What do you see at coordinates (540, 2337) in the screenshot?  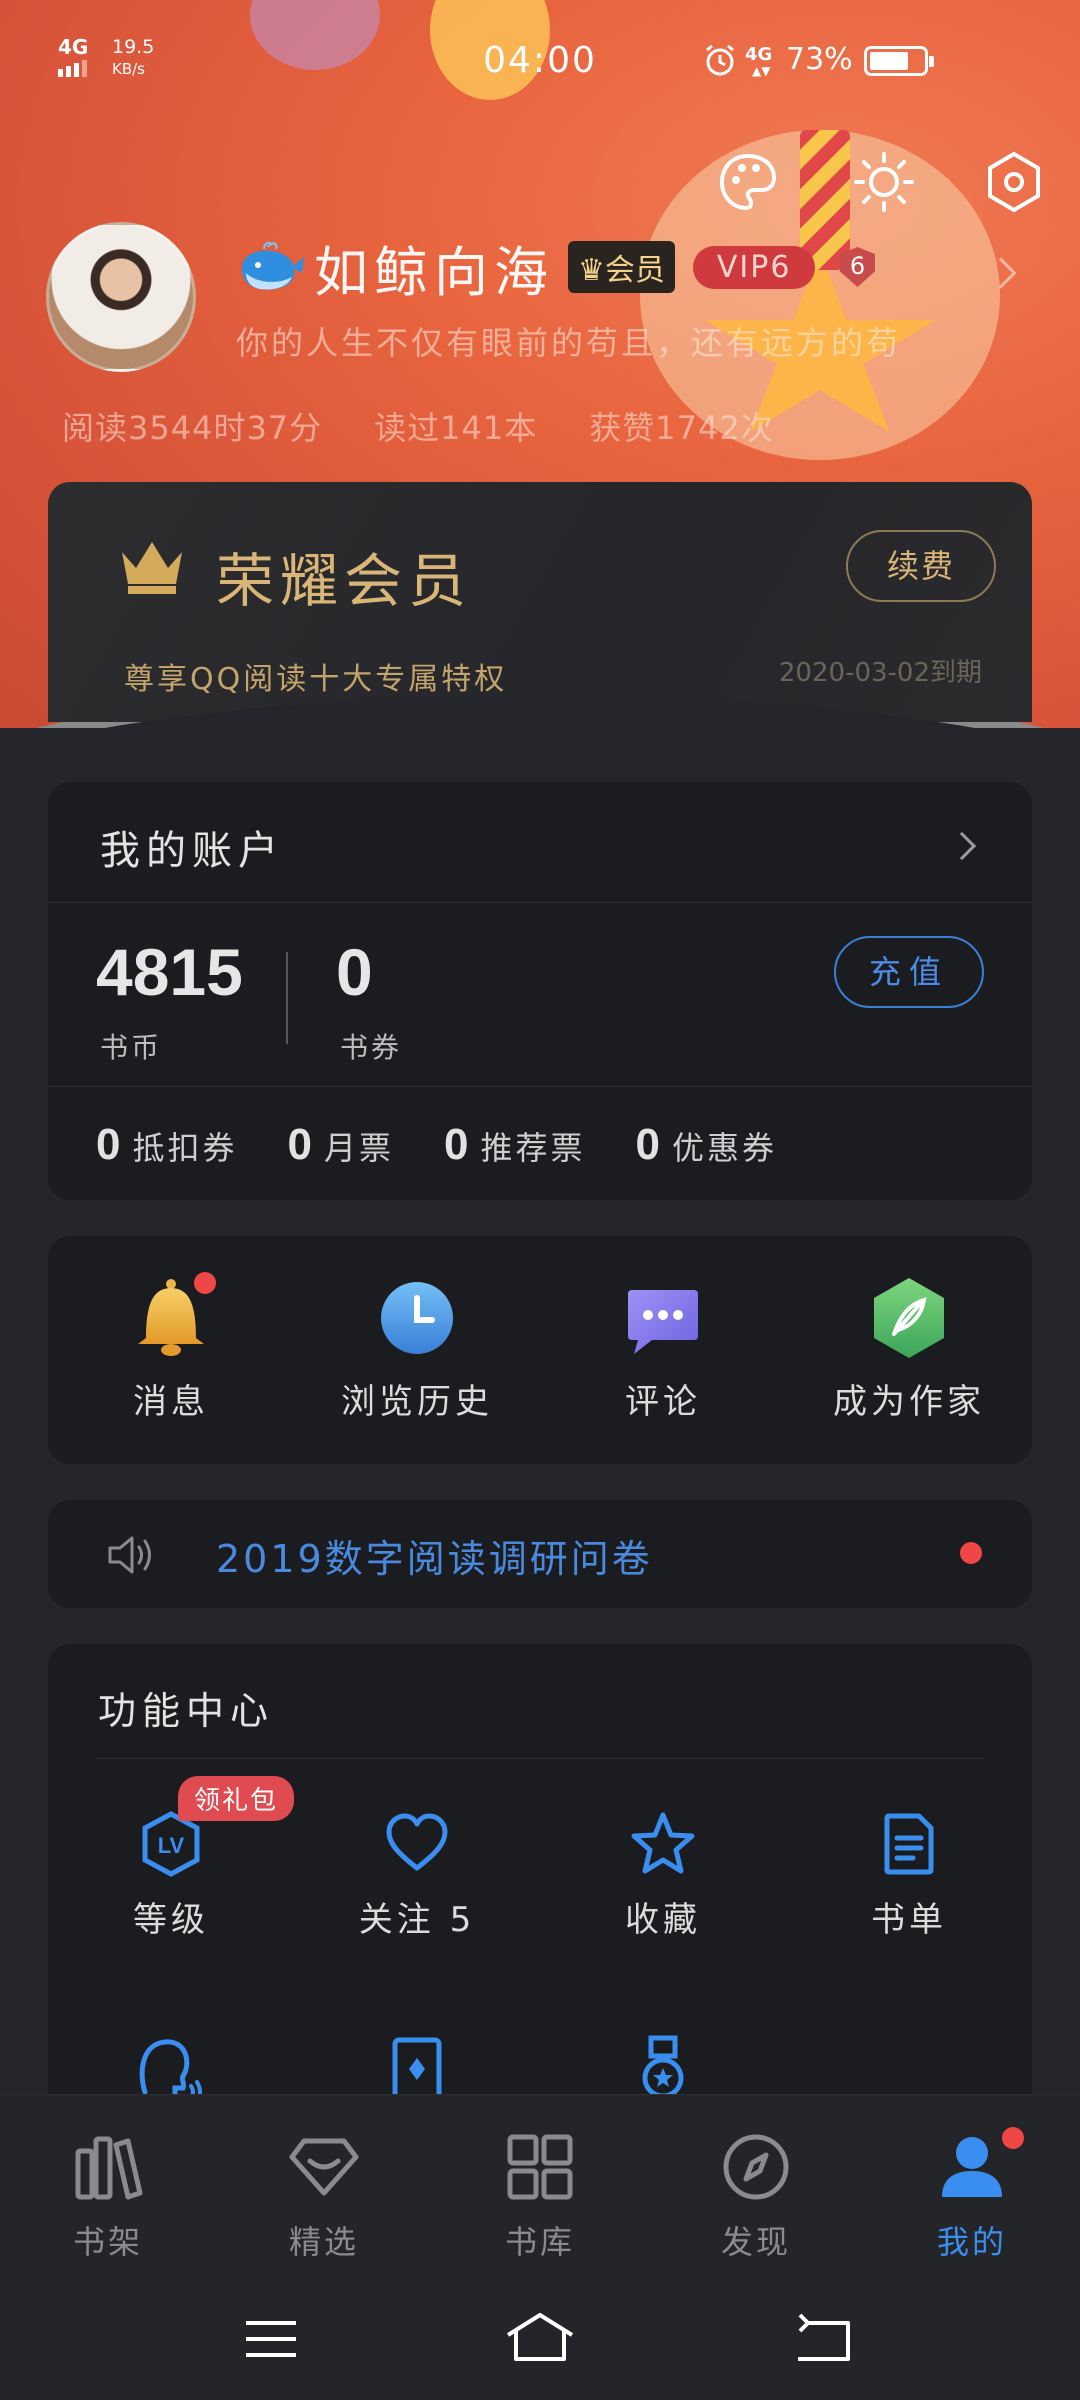 I see `home-icon` at bounding box center [540, 2337].